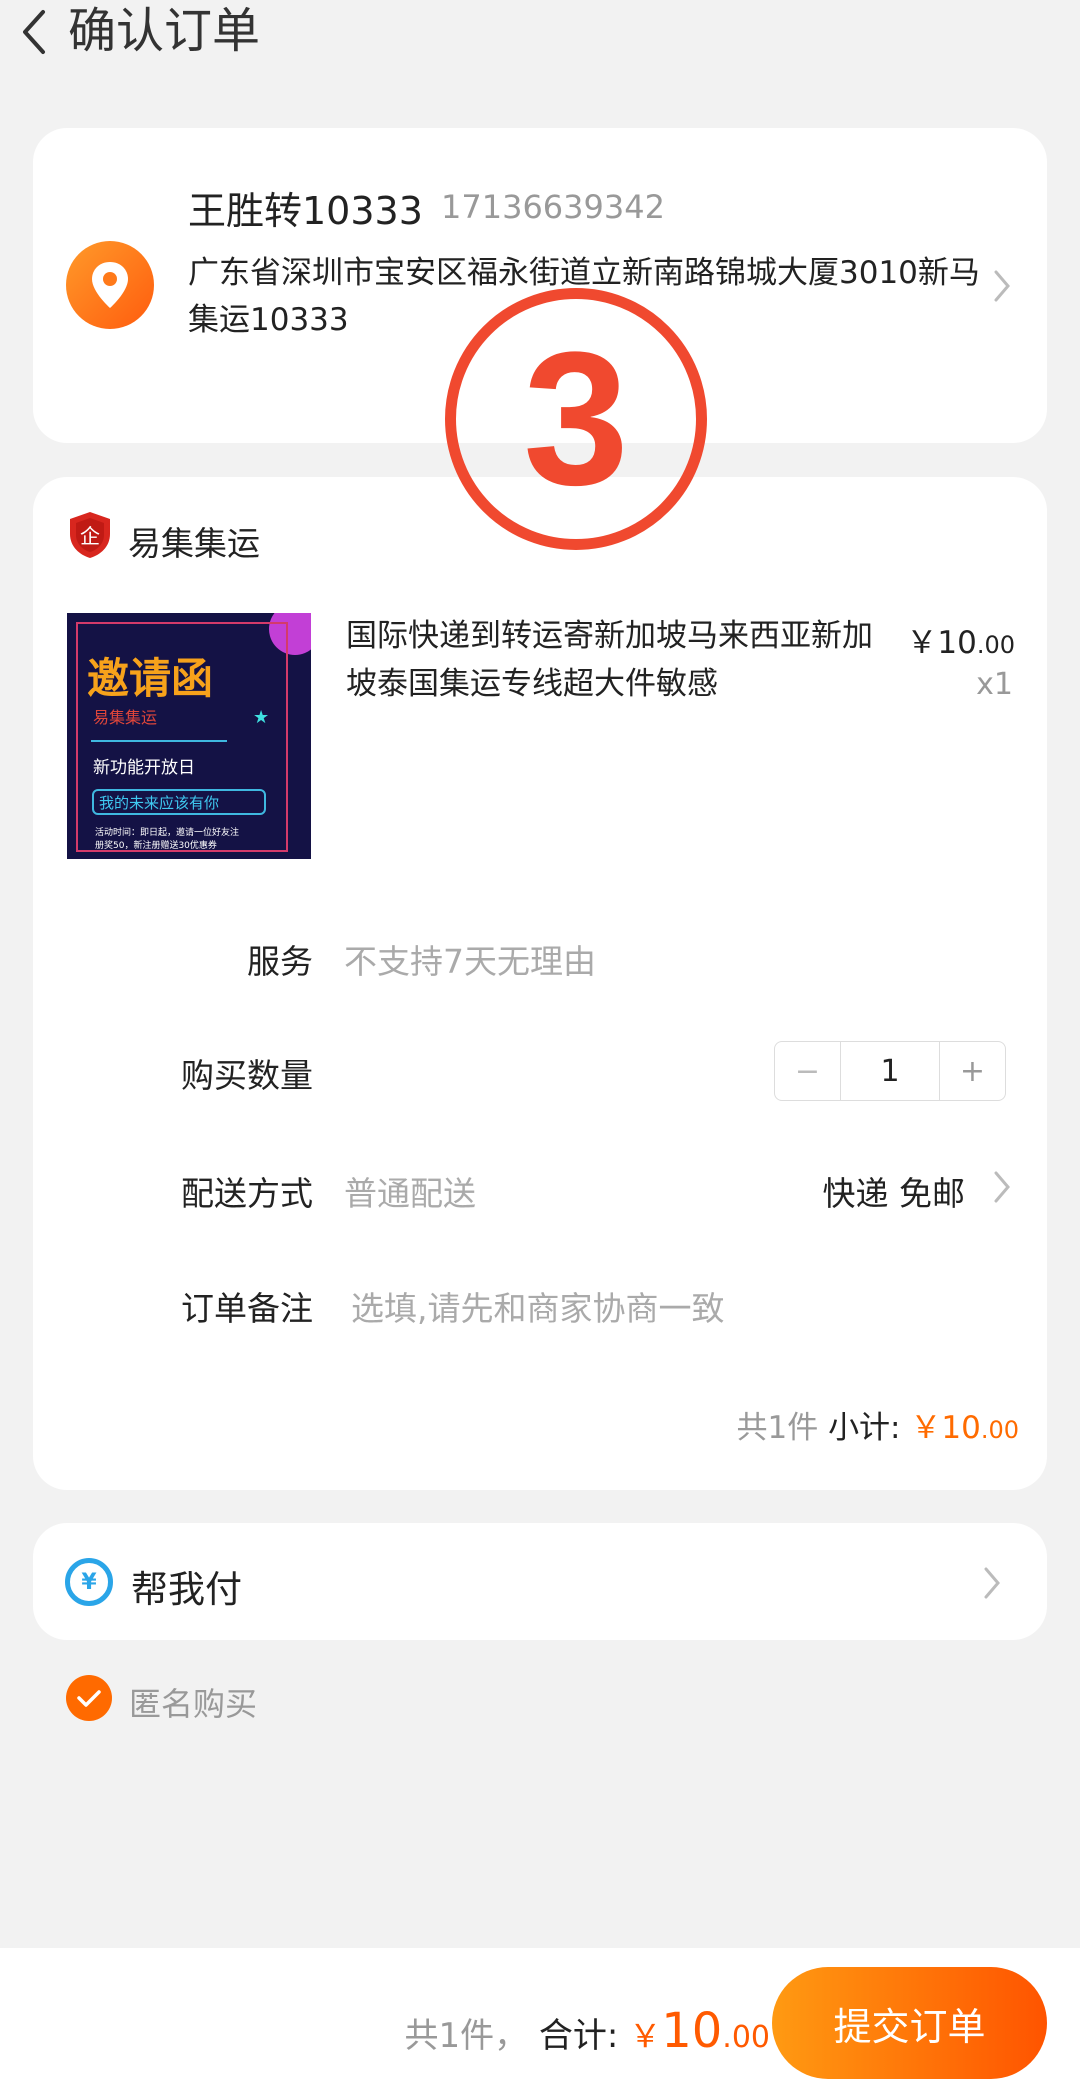 Image resolution: width=1080 pixels, height=2097 pixels. I want to click on quantity-value: 1, so click(890, 1071).